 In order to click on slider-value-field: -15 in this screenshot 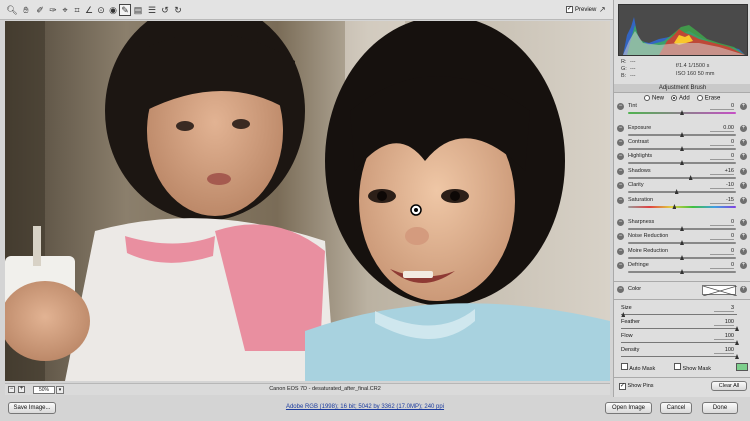, I will do `click(722, 200)`.